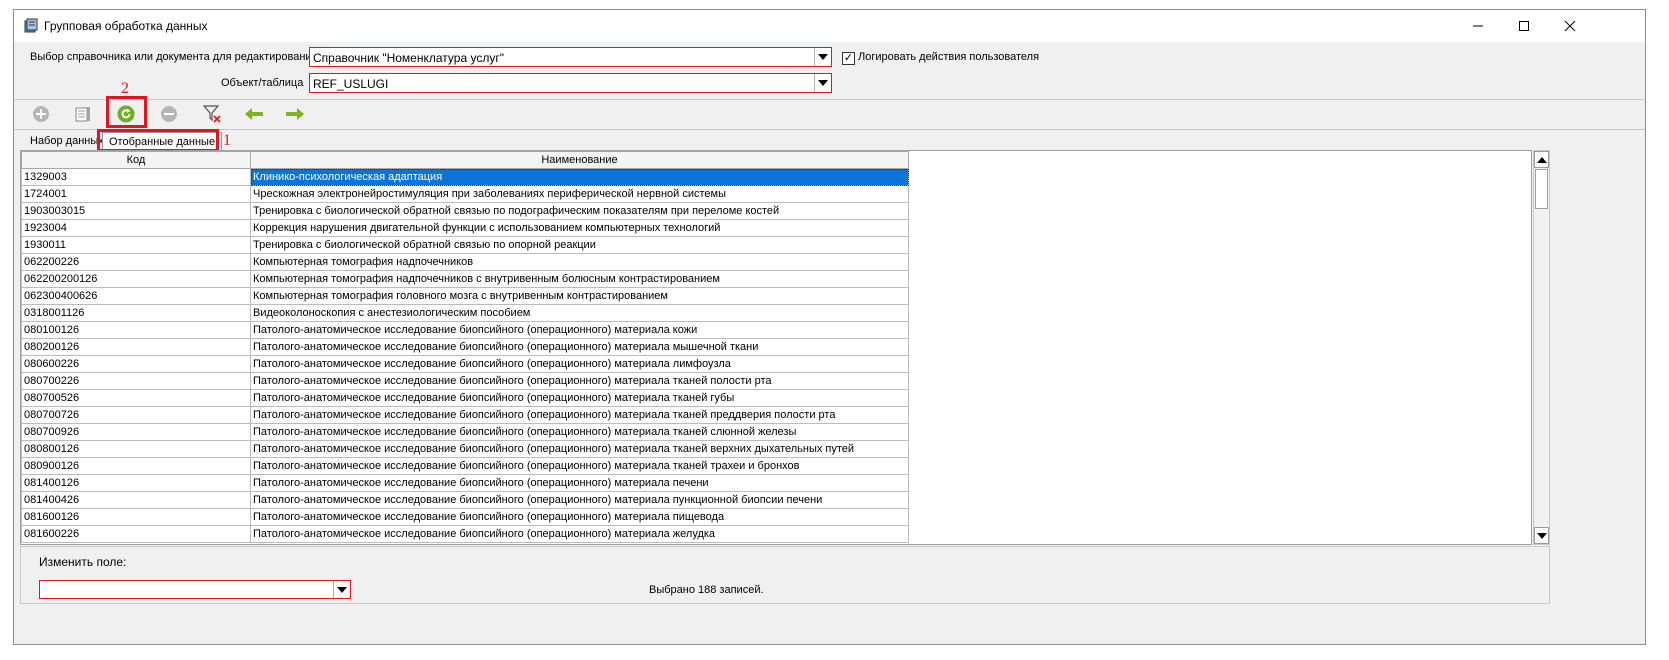 The image size is (1669, 660). What do you see at coordinates (136, 534) in the screenshot?
I see `cell-code: 081600226` at bounding box center [136, 534].